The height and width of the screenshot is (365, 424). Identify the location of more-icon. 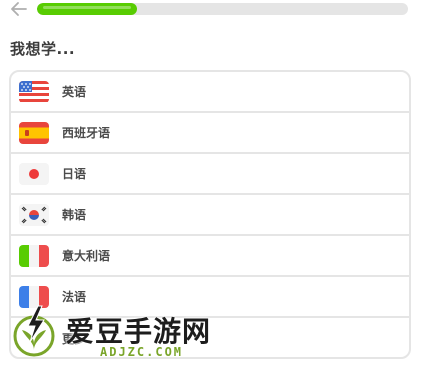
(34, 338).